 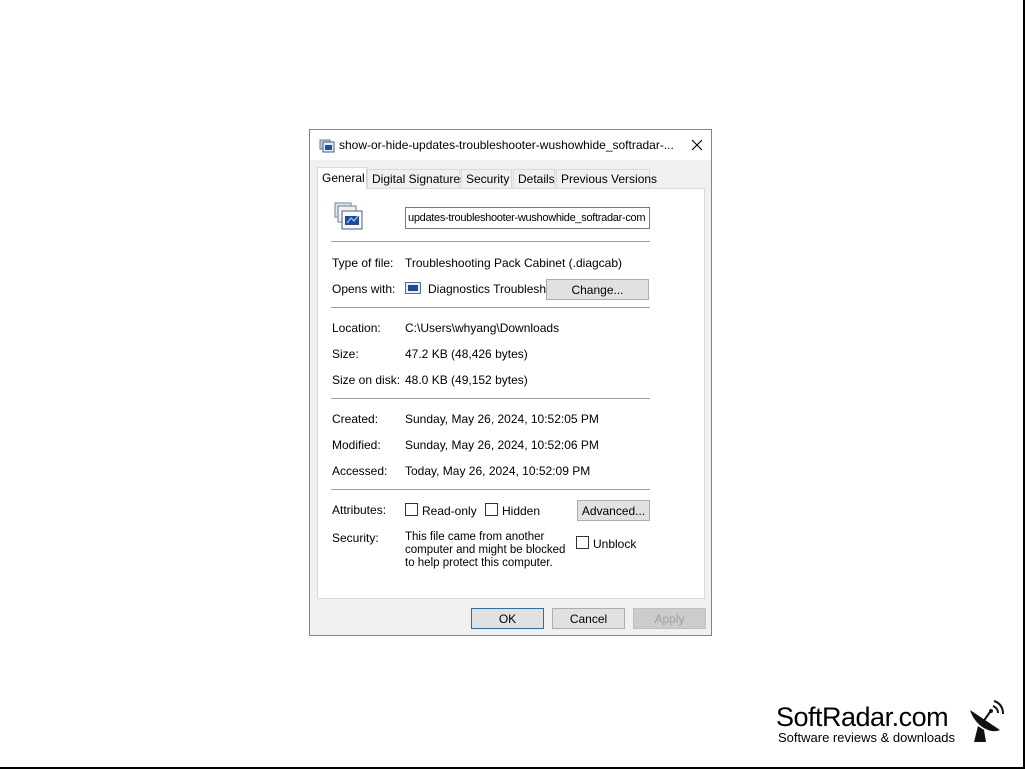 What do you see at coordinates (514, 263) in the screenshot?
I see `type-of-file-value: Troubleshooting Pack Cabinet (.diagcab)` at bounding box center [514, 263].